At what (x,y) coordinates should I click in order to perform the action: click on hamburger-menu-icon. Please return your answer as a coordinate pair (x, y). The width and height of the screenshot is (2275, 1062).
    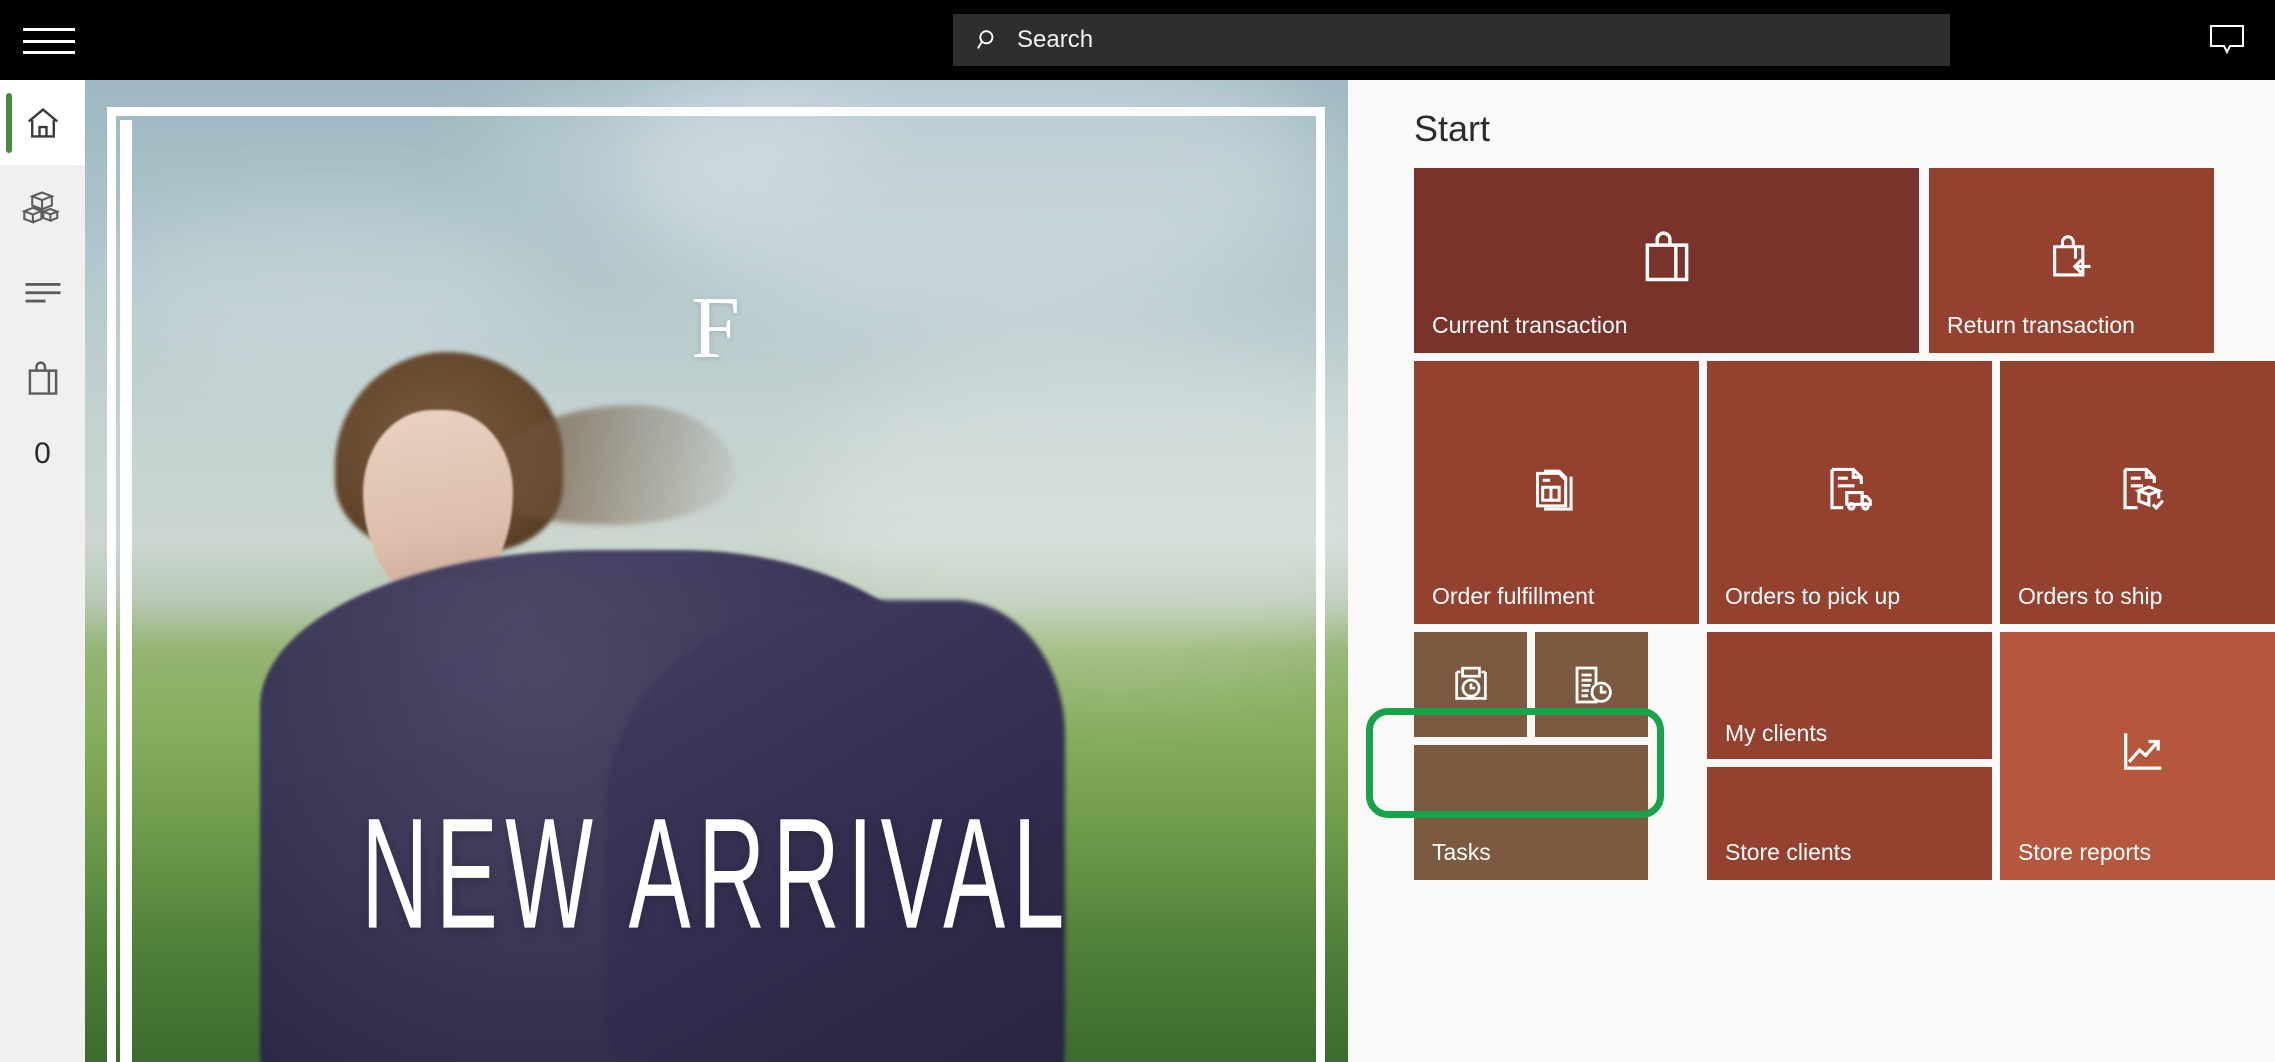
    Looking at the image, I should click on (49, 41).